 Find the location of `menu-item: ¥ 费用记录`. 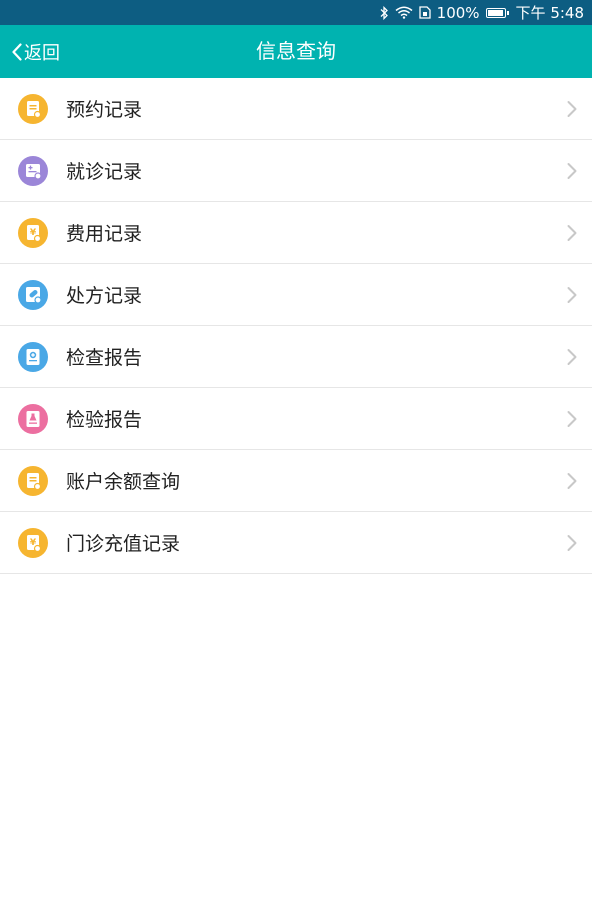

menu-item: ¥ 费用记录 is located at coordinates (296, 233).